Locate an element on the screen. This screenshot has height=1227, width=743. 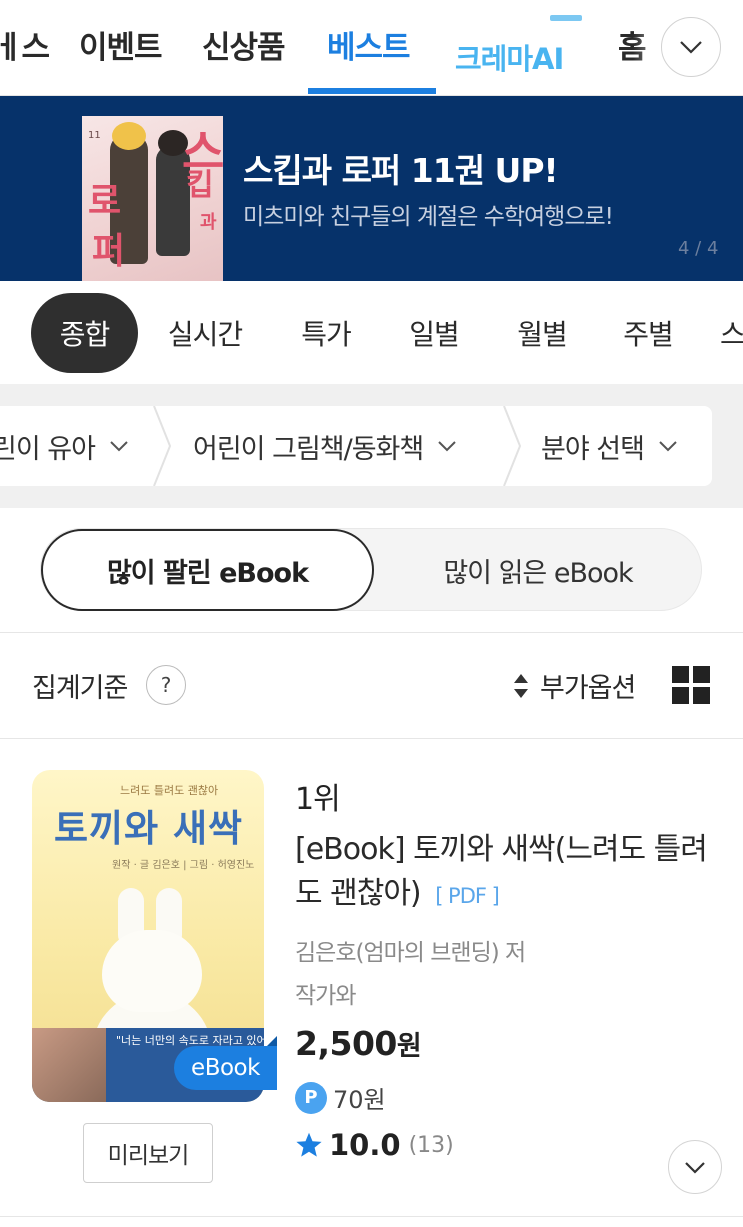
rank-label: 1위 is located at coordinates (318, 799).